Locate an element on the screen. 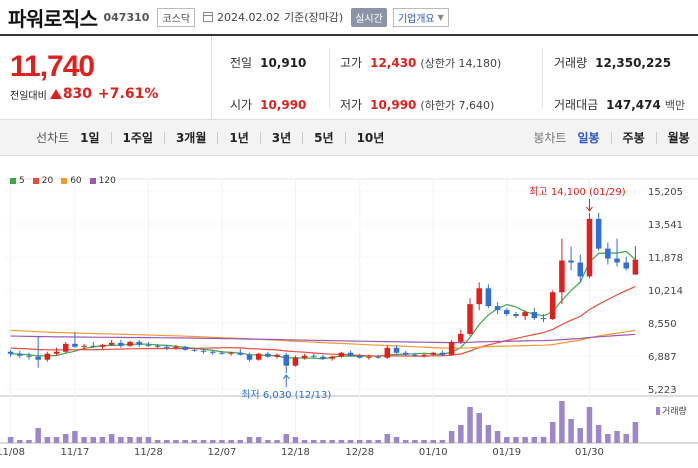 This screenshot has height=468, width=698. tab-3m: 3개월 is located at coordinates (191, 137).